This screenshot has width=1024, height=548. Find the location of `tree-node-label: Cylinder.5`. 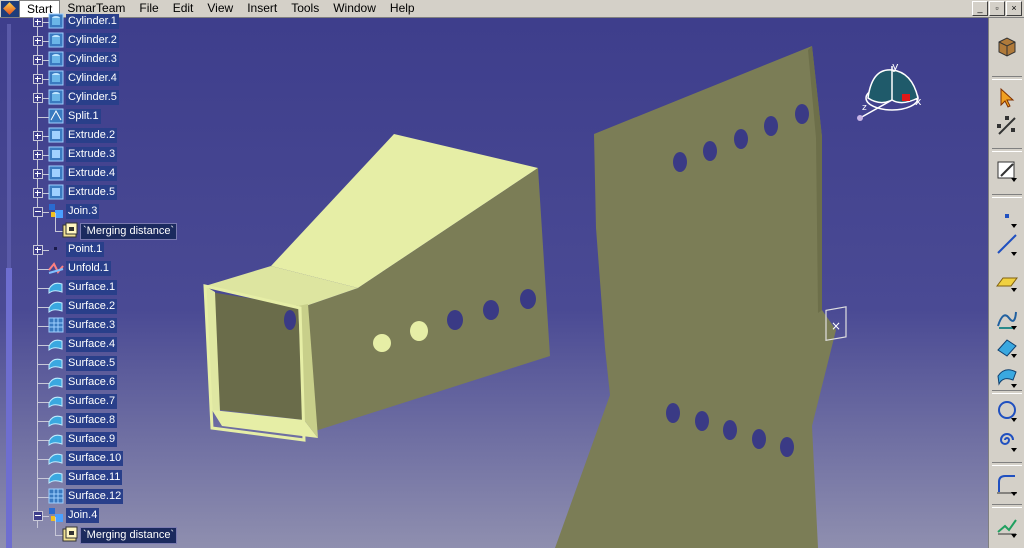

tree-node-label: Cylinder.5 is located at coordinates (92, 97).